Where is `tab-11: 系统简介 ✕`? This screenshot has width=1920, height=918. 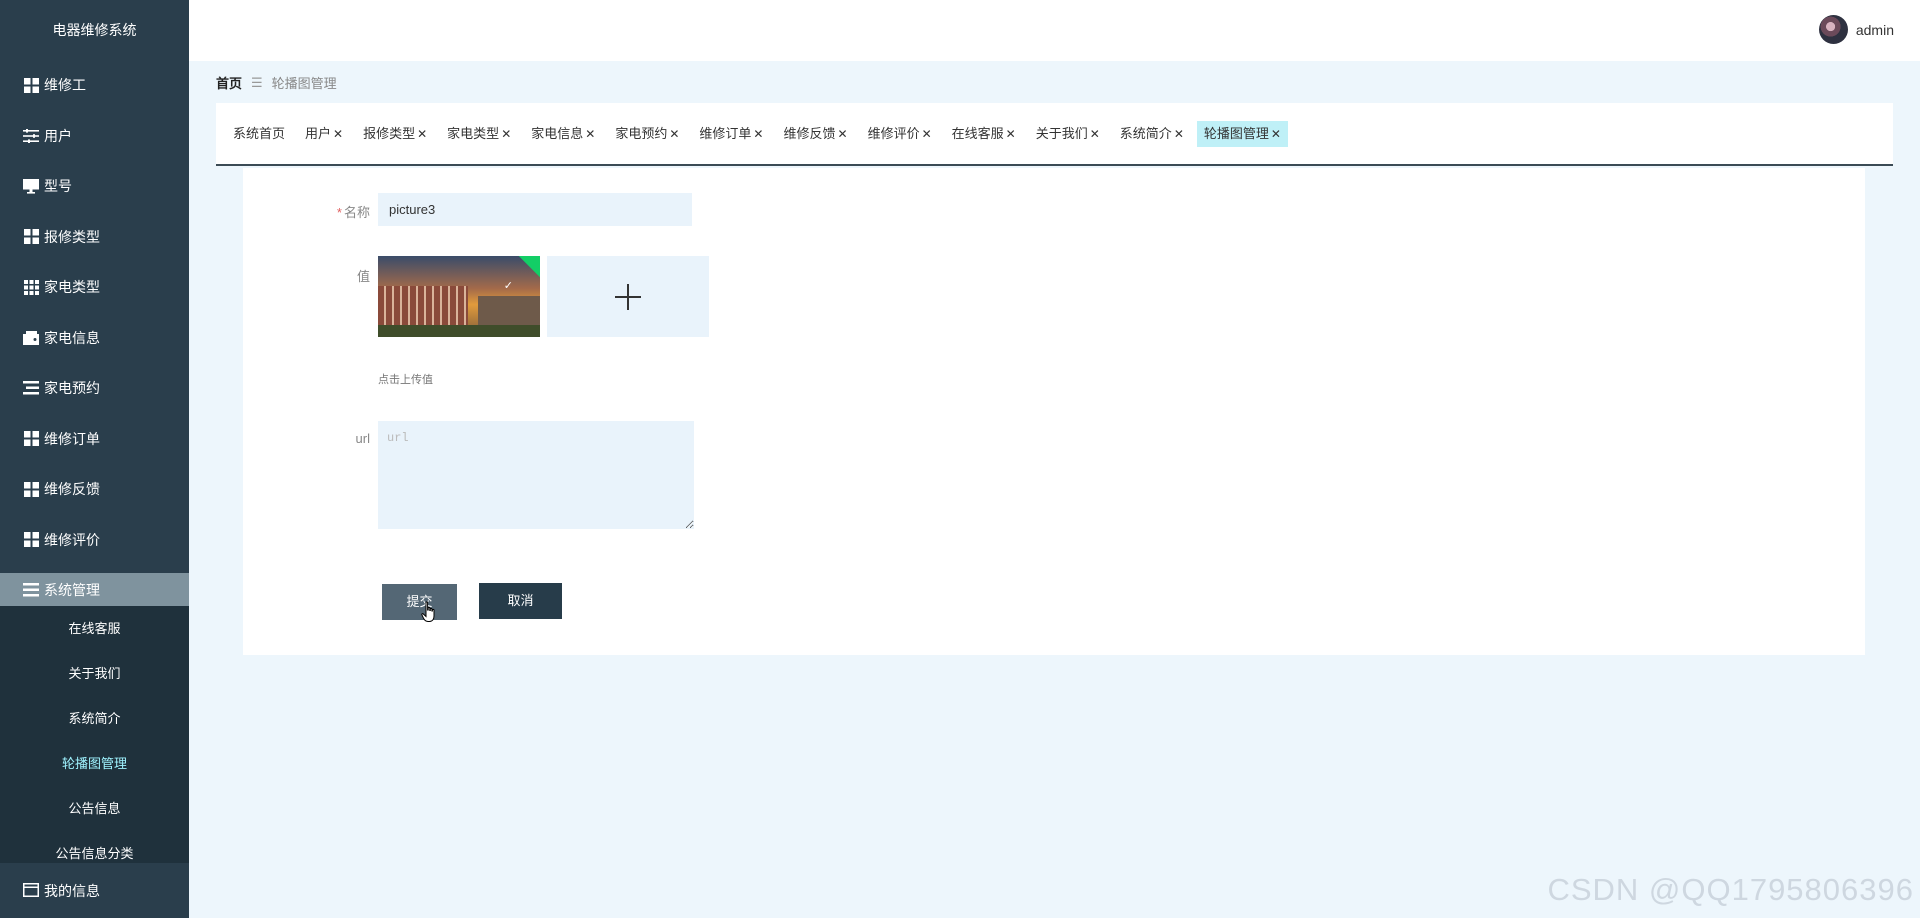 tab-11: 系统简介 ✕ is located at coordinates (1152, 134).